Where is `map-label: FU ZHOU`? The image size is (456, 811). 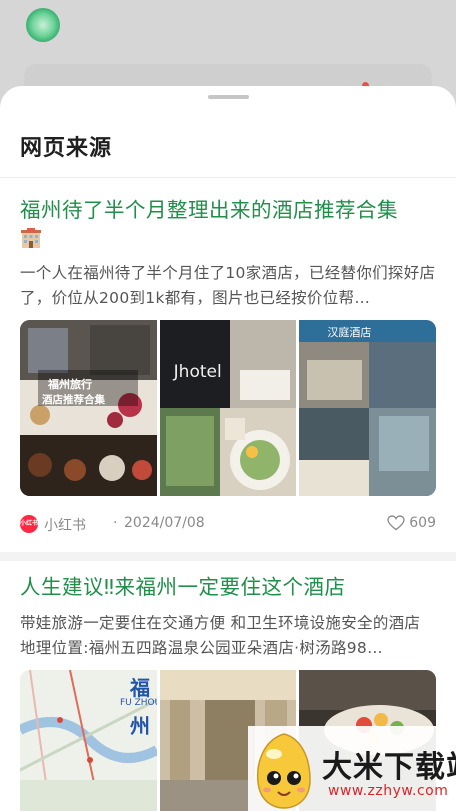
map-label: FU ZHOU is located at coordinates (138, 703).